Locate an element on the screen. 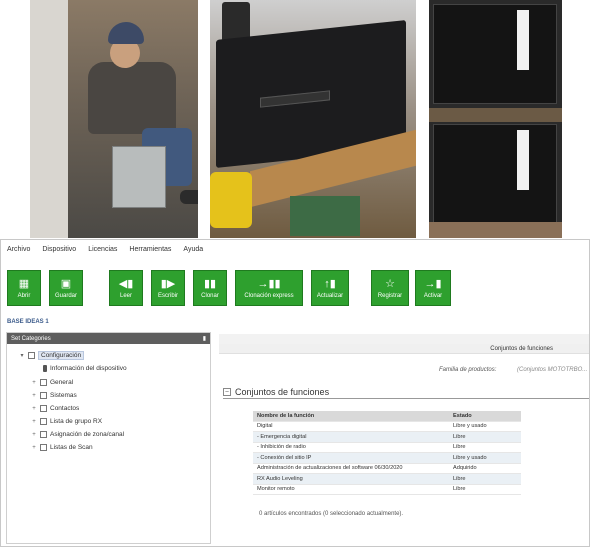 The image size is (592, 548). activate-button: →▮ Activar is located at coordinates (433, 288).